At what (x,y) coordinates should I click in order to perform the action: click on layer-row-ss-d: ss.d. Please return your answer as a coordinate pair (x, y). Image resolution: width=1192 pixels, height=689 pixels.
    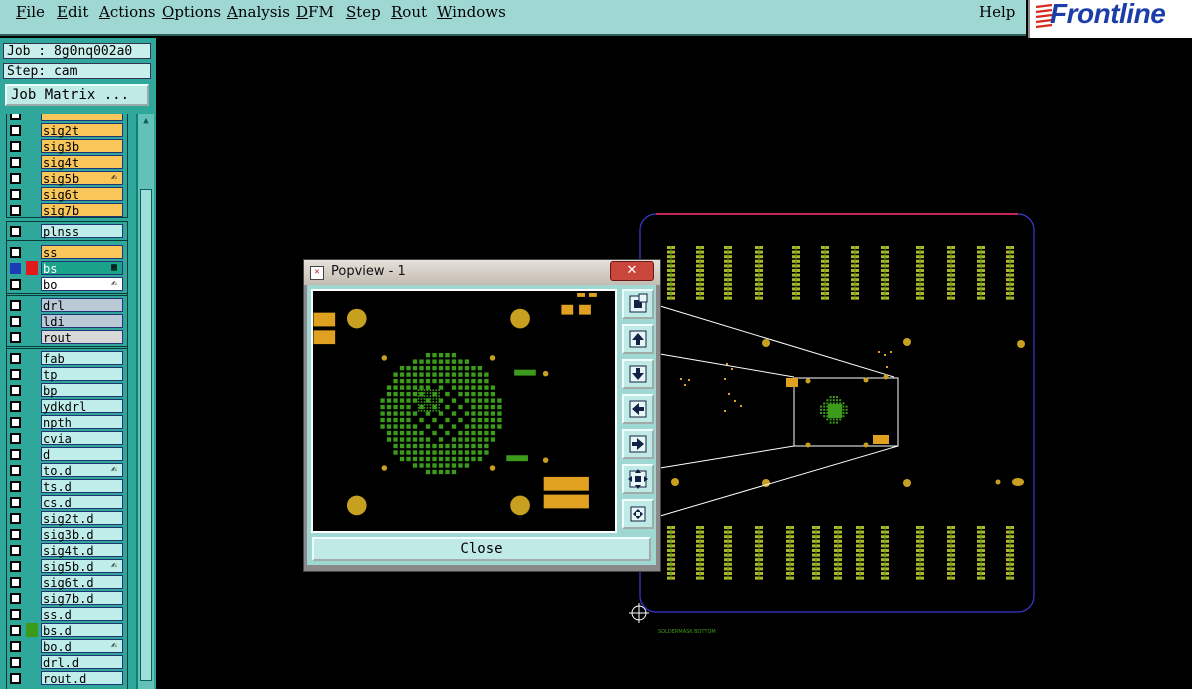
    Looking at the image, I should click on (68, 614).